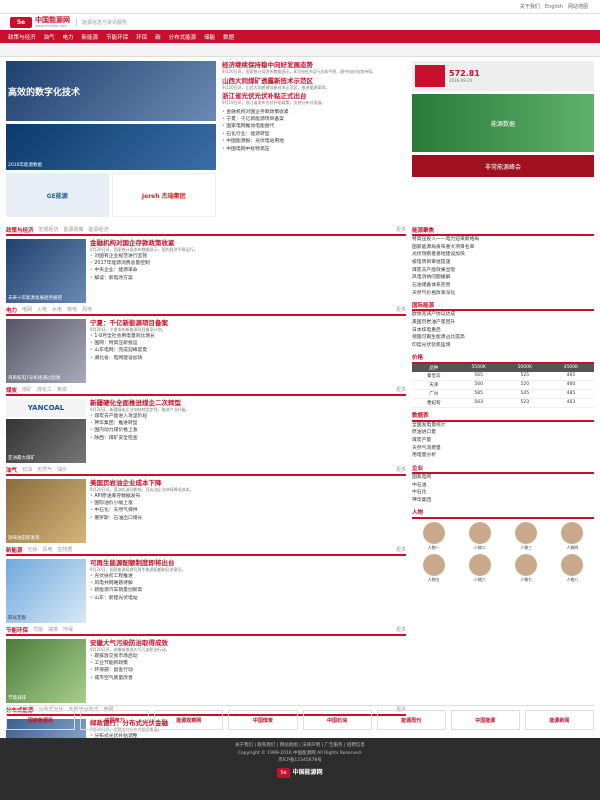  I want to click on list-item: 2017年能源消费总量控制, so click(248, 263).